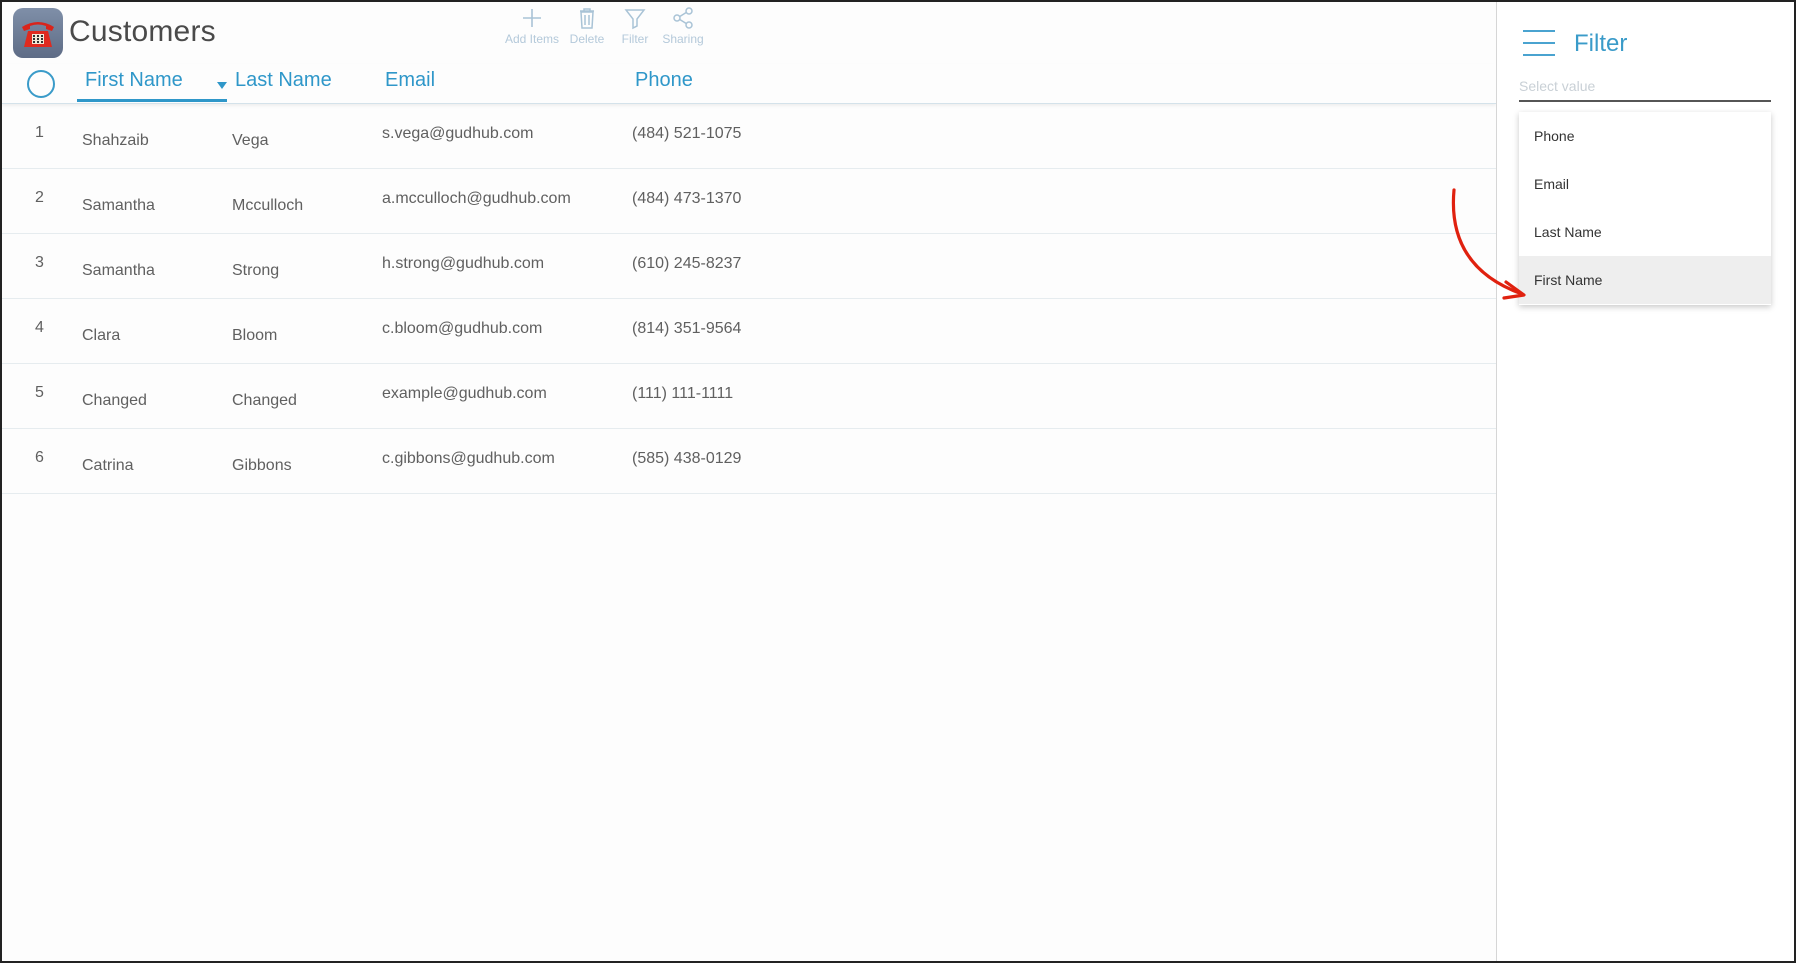 The width and height of the screenshot is (1796, 963). Describe the element at coordinates (1645, 280) in the screenshot. I see `dropdown-option-first-name: First Name` at that location.